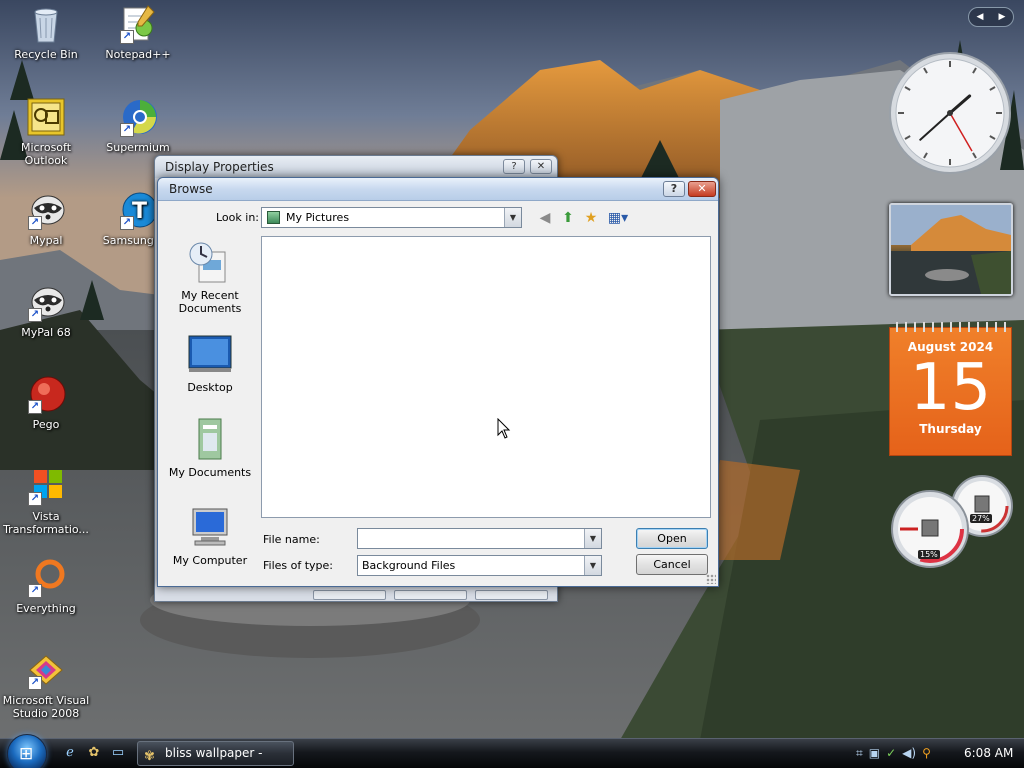 The image size is (1024, 768). Describe the element at coordinates (46, 332) in the screenshot. I see `desktop-icon-label: MyPal 68` at that location.